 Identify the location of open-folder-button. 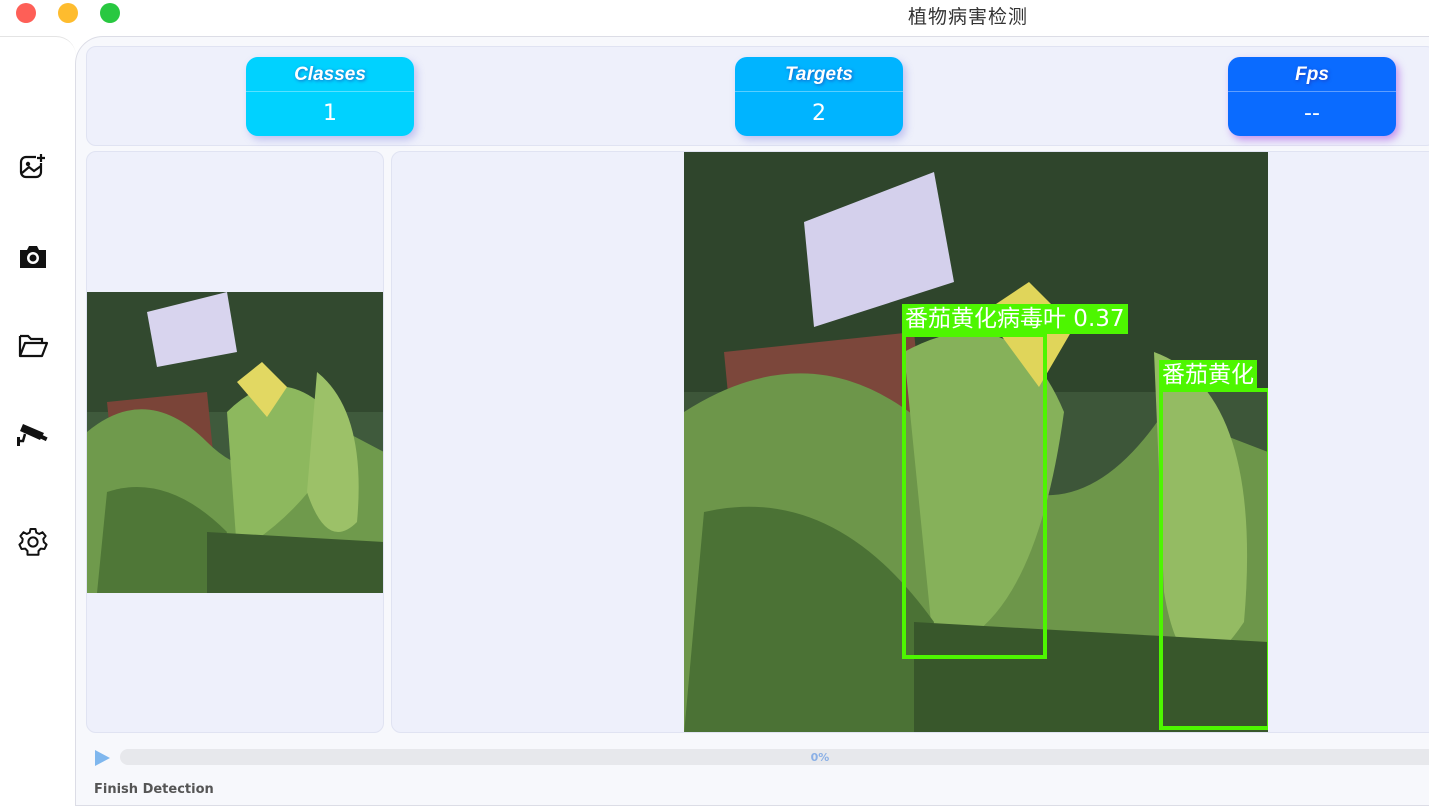
(33, 346).